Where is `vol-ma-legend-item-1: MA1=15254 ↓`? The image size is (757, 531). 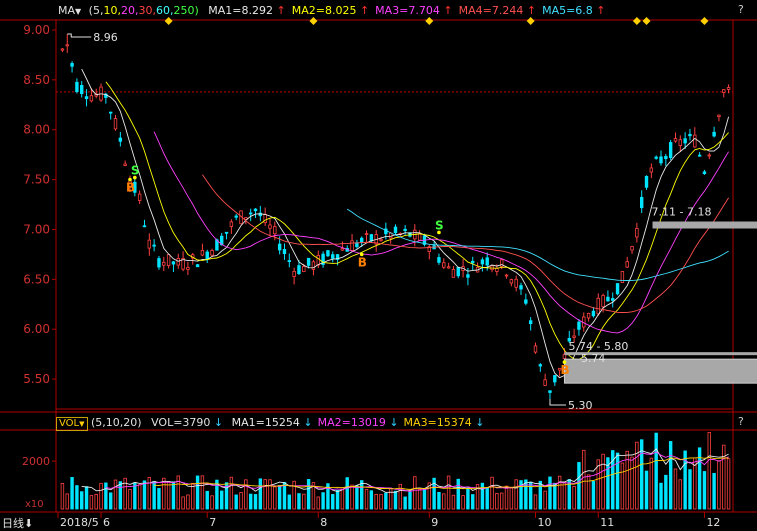
vol-ma-legend-item-1: MA1=15254 ↓ is located at coordinates (272, 422).